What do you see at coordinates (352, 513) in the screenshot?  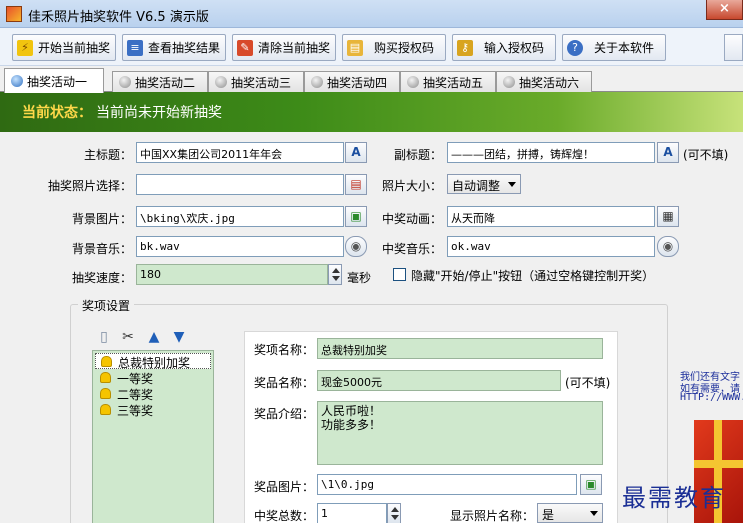 I see `total-input: 1` at bounding box center [352, 513].